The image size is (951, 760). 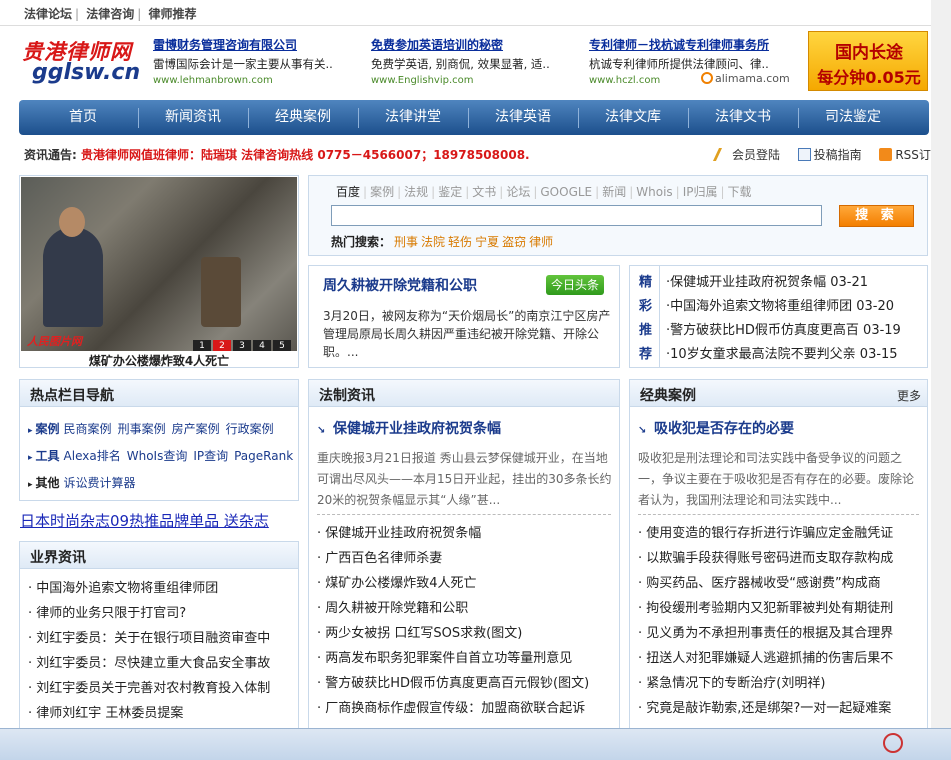 I want to click on hot-nav-link: IP查询, so click(x=210, y=456).